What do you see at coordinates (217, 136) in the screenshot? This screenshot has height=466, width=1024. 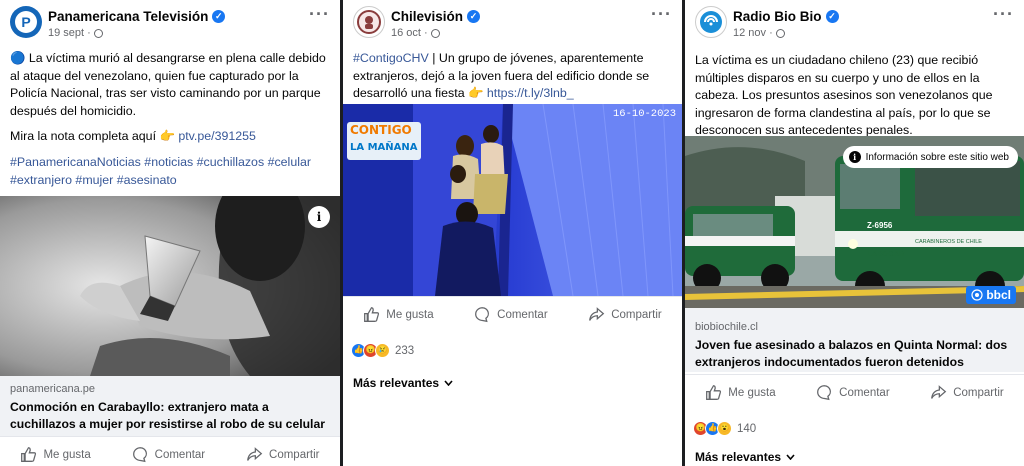 I see `post-link: ptv.pe/391255` at bounding box center [217, 136].